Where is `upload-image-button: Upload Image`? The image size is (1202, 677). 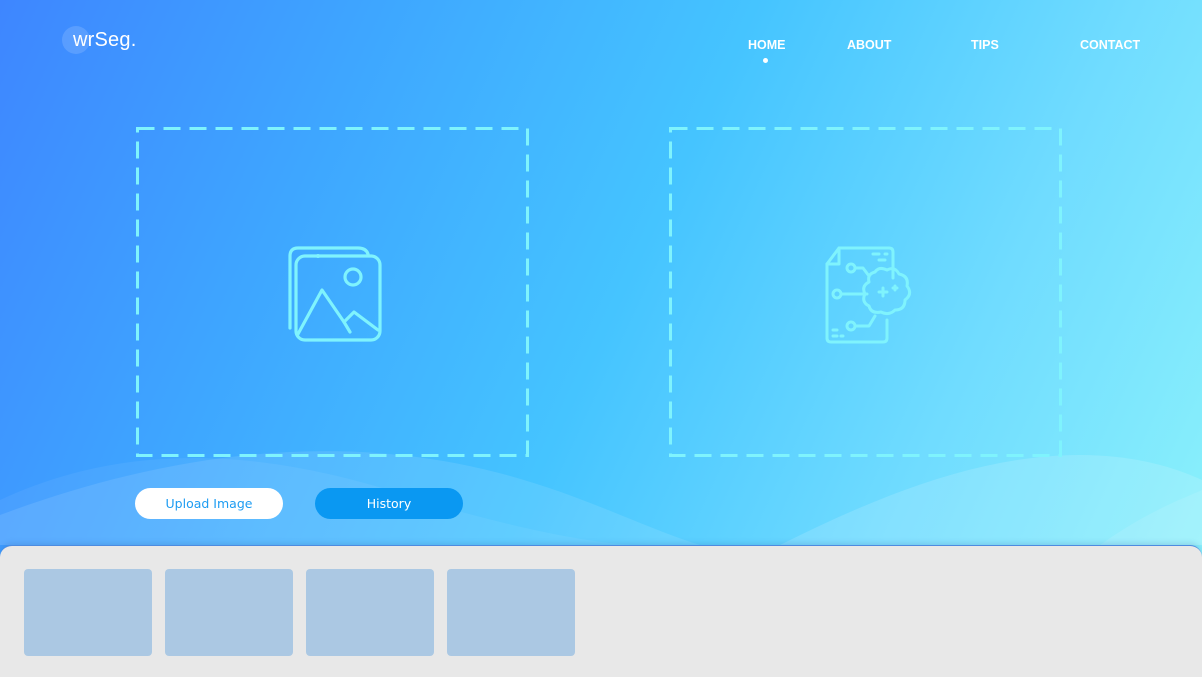
upload-image-button: Upload Image is located at coordinates (209, 503).